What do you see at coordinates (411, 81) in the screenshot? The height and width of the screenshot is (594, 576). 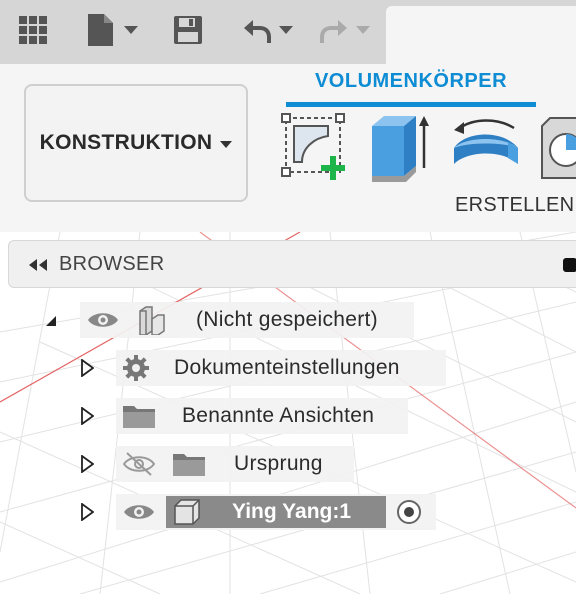 I see `tab-volumenkoerper: VOLUMENKÖRPER` at bounding box center [411, 81].